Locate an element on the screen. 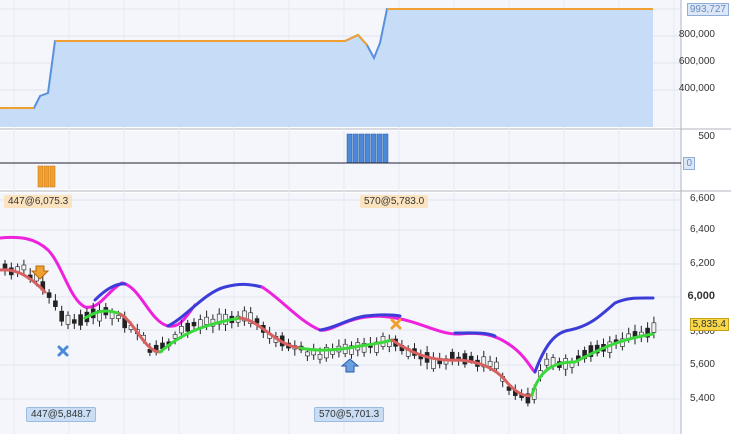  signal-tick: 500 is located at coordinates (706, 136).